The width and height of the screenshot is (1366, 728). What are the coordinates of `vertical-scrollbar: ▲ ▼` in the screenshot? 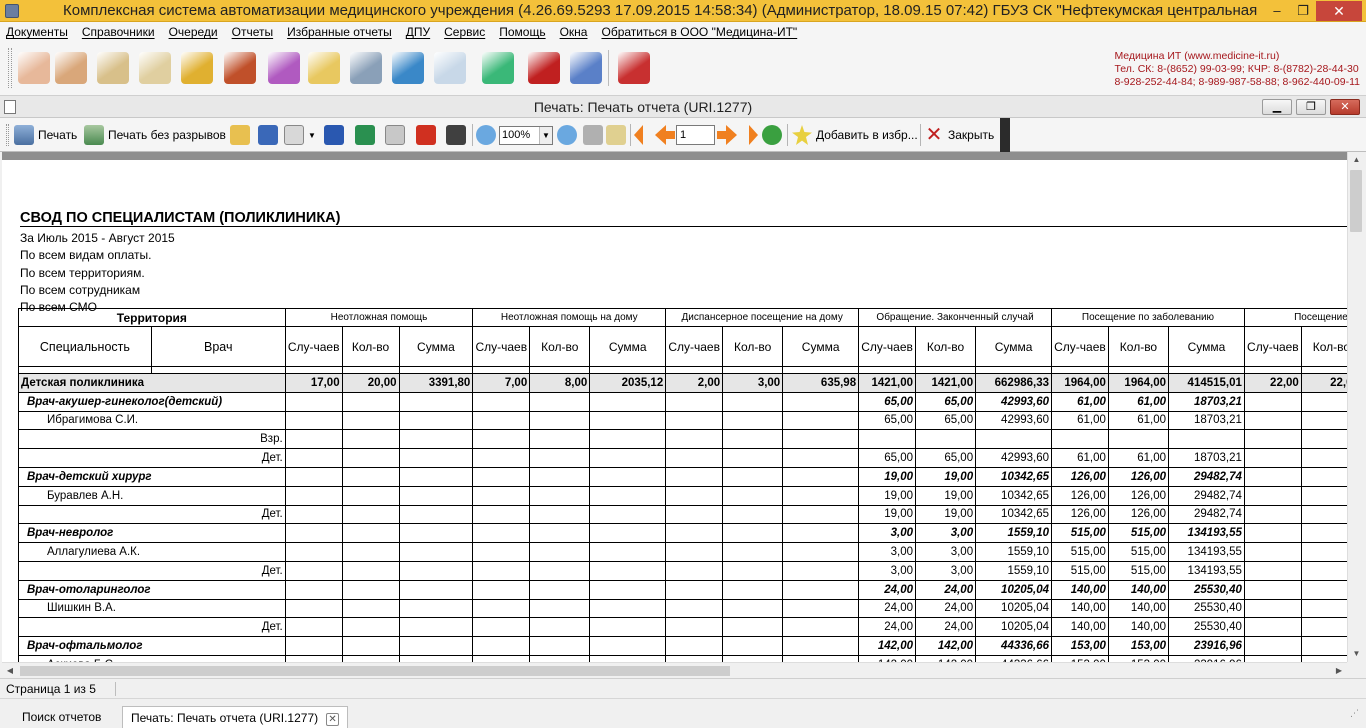 It's located at (1355, 407).